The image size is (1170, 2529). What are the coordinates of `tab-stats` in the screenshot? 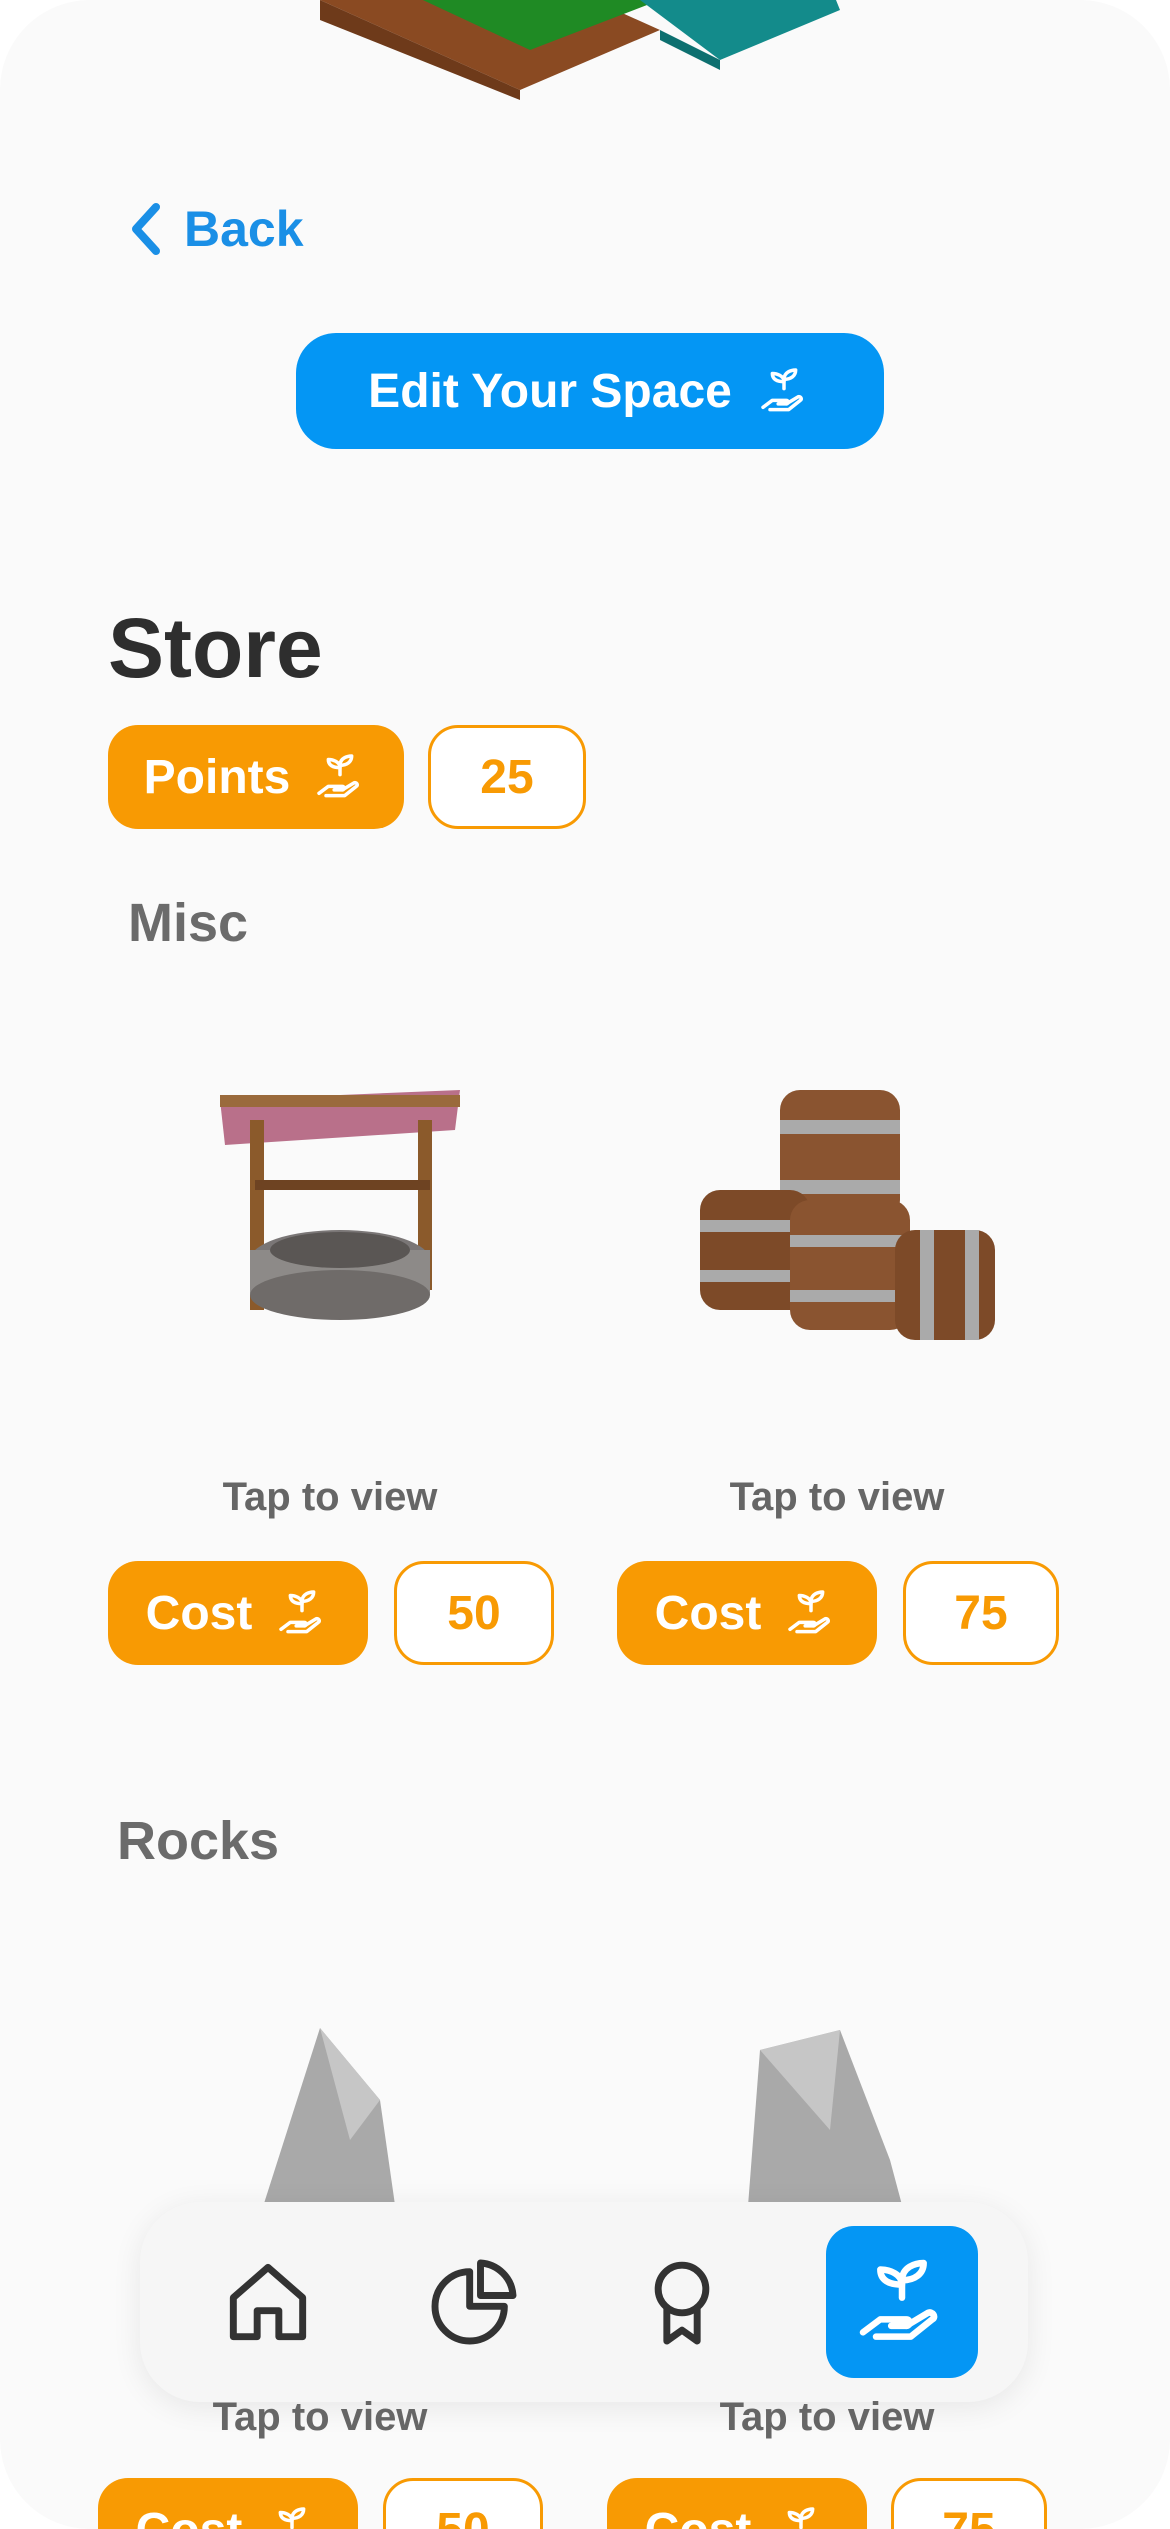 It's located at (474, 2302).